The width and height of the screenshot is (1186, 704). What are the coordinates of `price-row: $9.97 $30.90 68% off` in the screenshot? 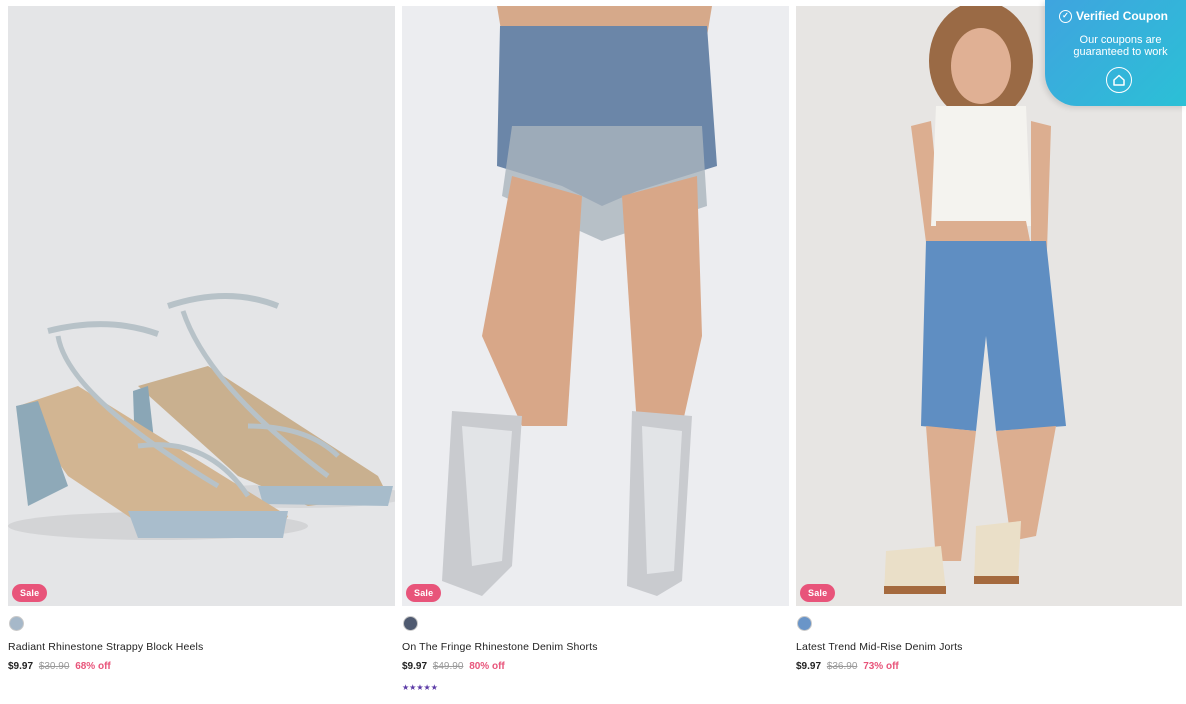 It's located at (59, 666).